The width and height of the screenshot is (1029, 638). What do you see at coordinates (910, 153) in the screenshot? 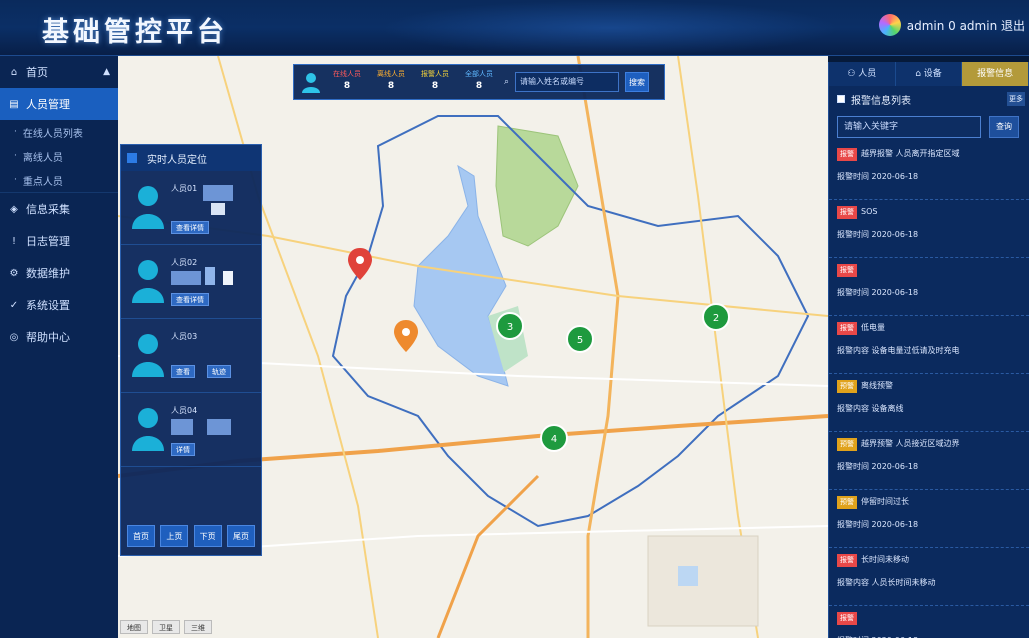
I see `alert-title: 越界报警 人员离开指定区域` at bounding box center [910, 153].